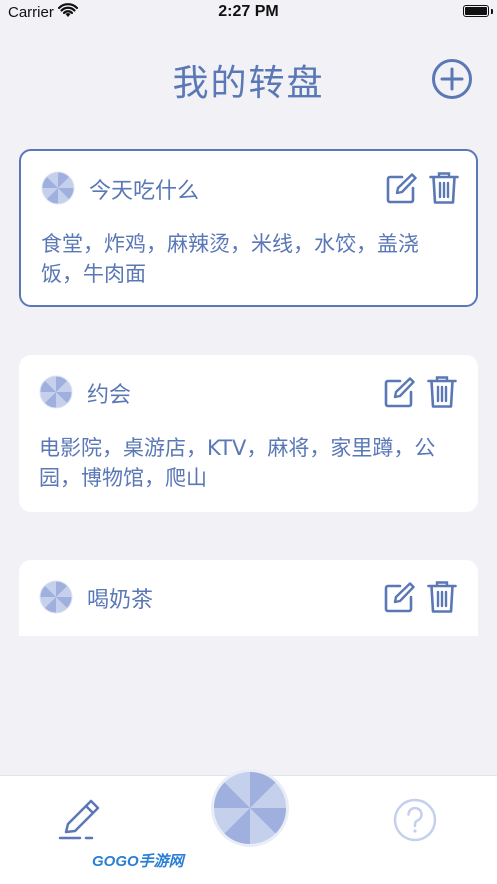  What do you see at coordinates (415, 820) in the screenshot?
I see `help-icon` at bounding box center [415, 820].